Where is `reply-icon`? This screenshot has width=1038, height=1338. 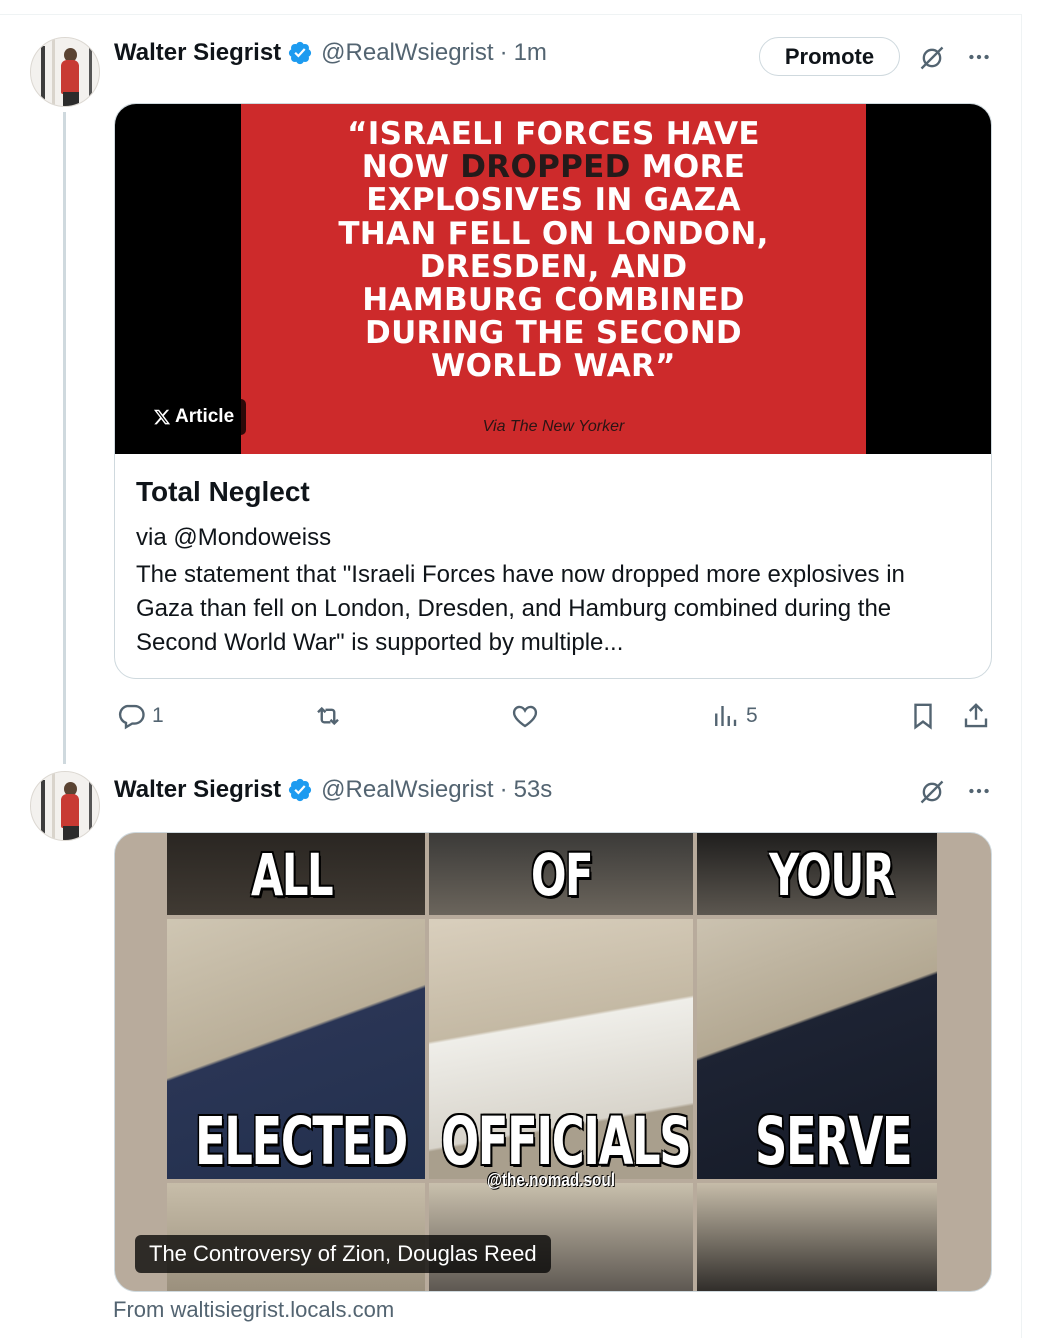 reply-icon is located at coordinates (131, 717).